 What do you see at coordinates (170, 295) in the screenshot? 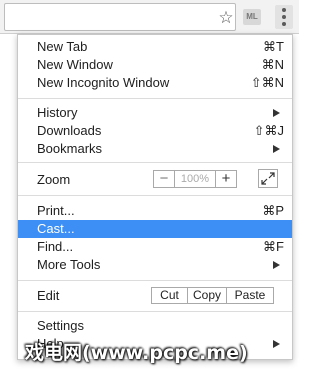
I see `cut-button: Cut` at bounding box center [170, 295].